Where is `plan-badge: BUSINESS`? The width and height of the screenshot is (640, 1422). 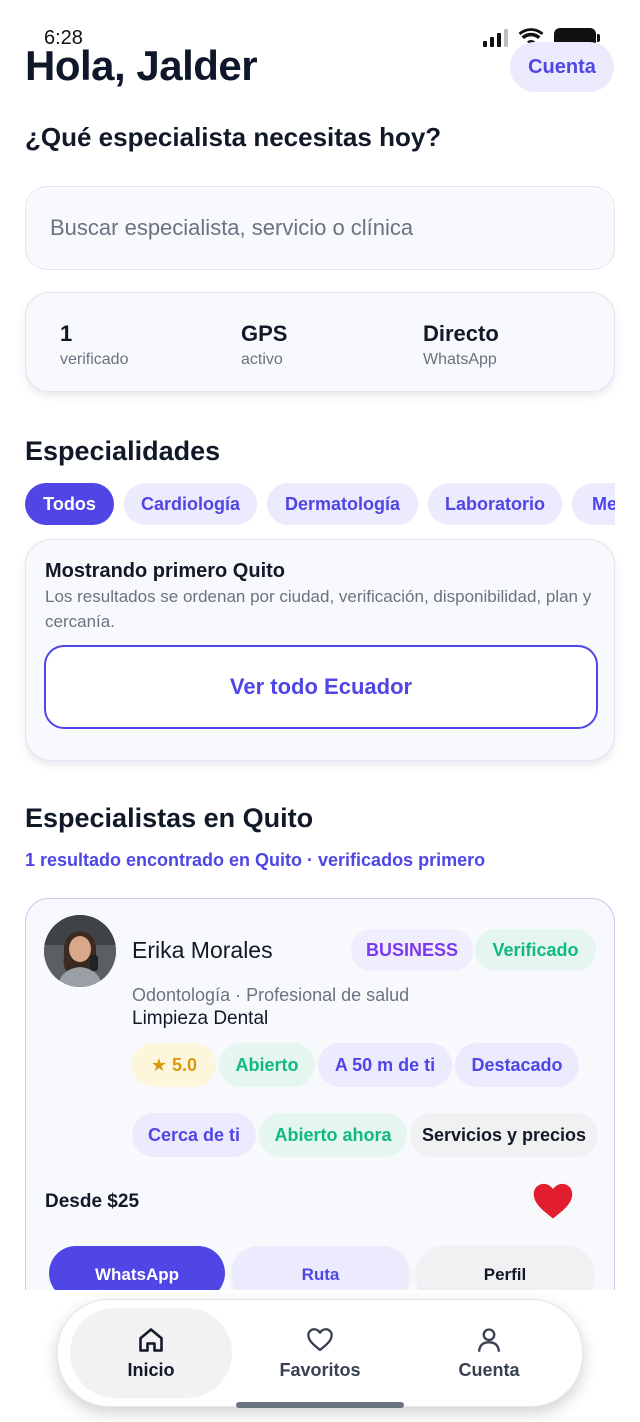
plan-badge: BUSINESS is located at coordinates (412, 950).